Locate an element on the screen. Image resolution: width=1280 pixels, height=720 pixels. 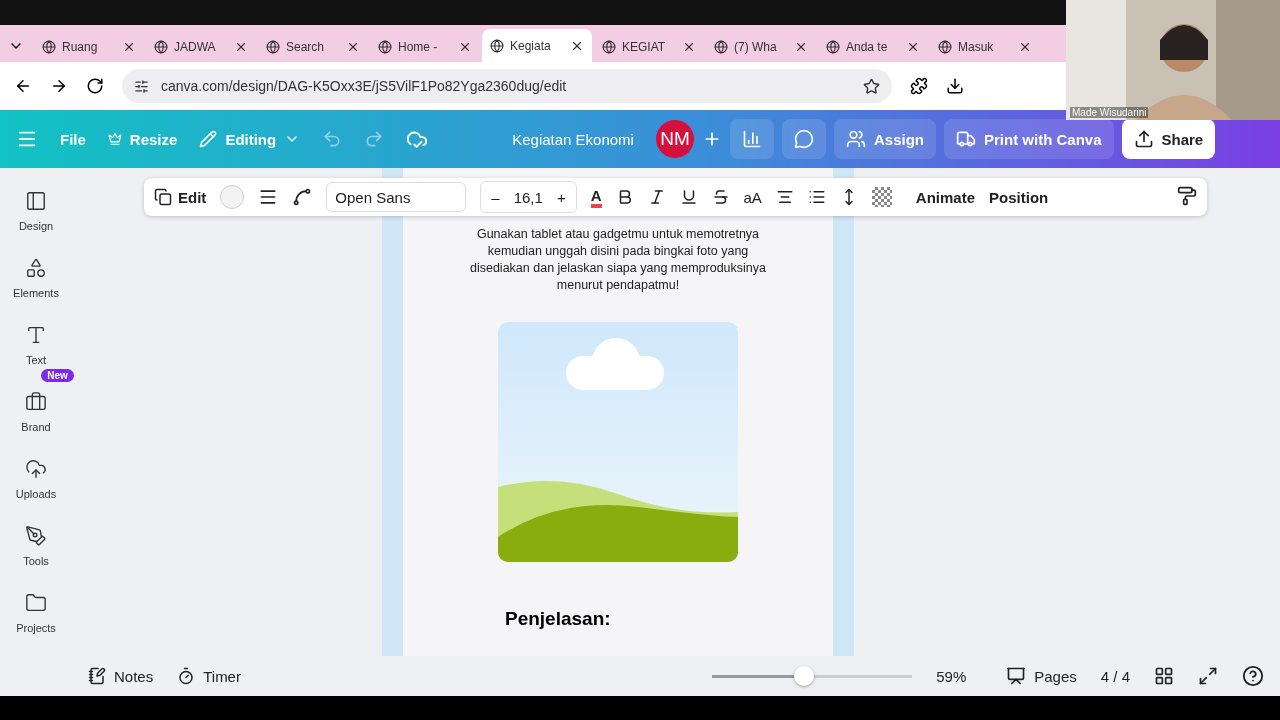
text-icon is located at coordinates (36, 335).